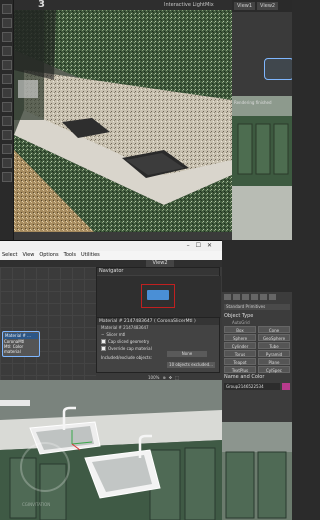  I want to click on tab-view1: View1, so click(245, 6).